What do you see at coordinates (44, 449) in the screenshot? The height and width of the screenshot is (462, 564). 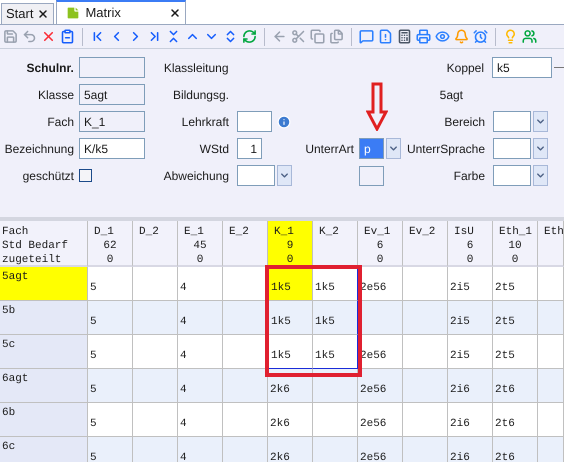 I see `row-header: 6c` at bounding box center [44, 449].